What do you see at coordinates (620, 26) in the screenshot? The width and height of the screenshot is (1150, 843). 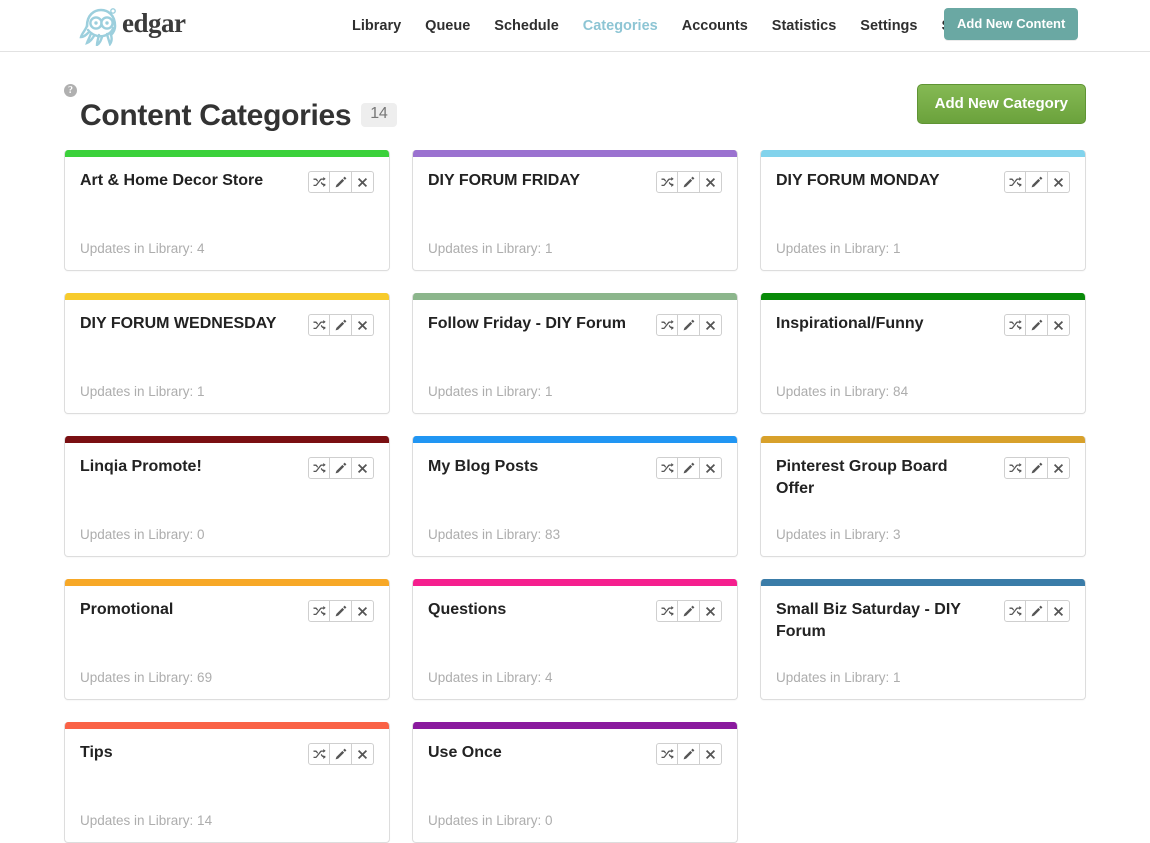 I see `nav-item-categories: Categories` at bounding box center [620, 26].